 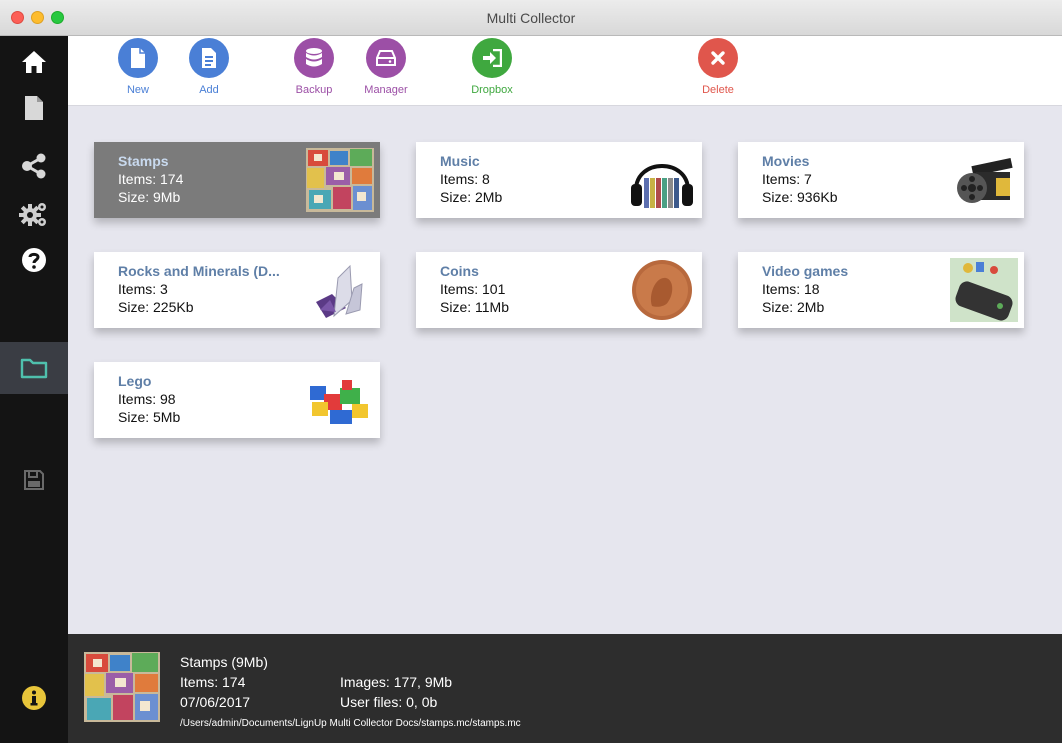 I want to click on sidebar-item-settings, so click(x=34, y=214).